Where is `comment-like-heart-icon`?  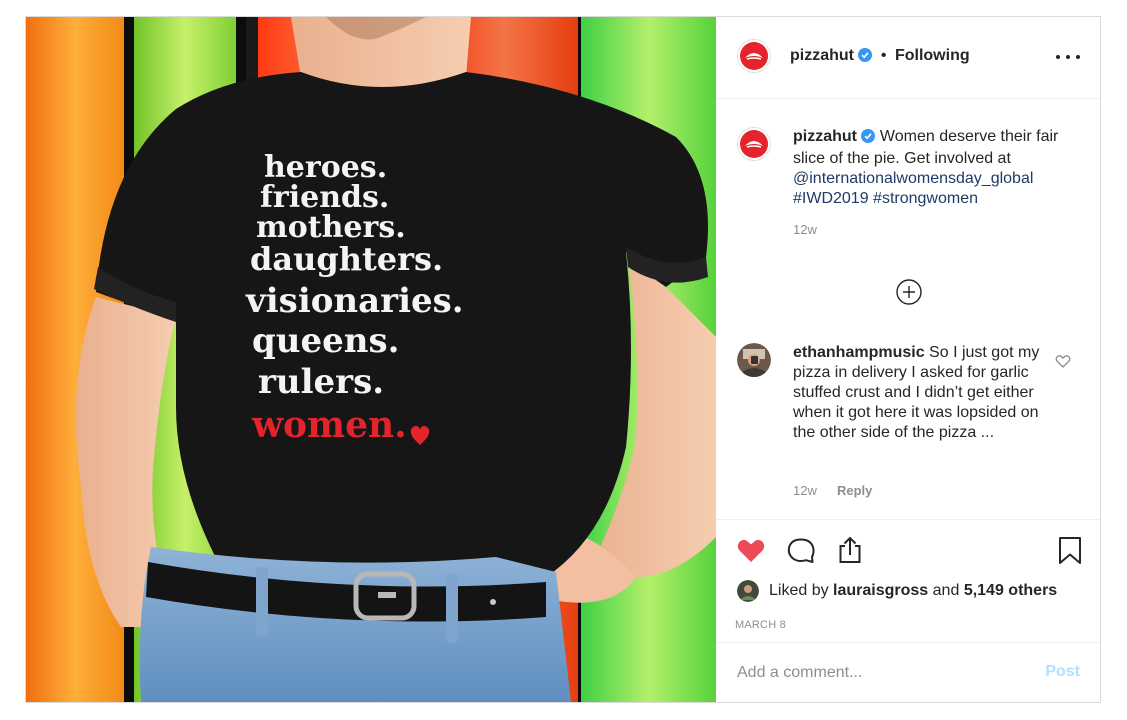 comment-like-heart-icon is located at coordinates (1063, 361).